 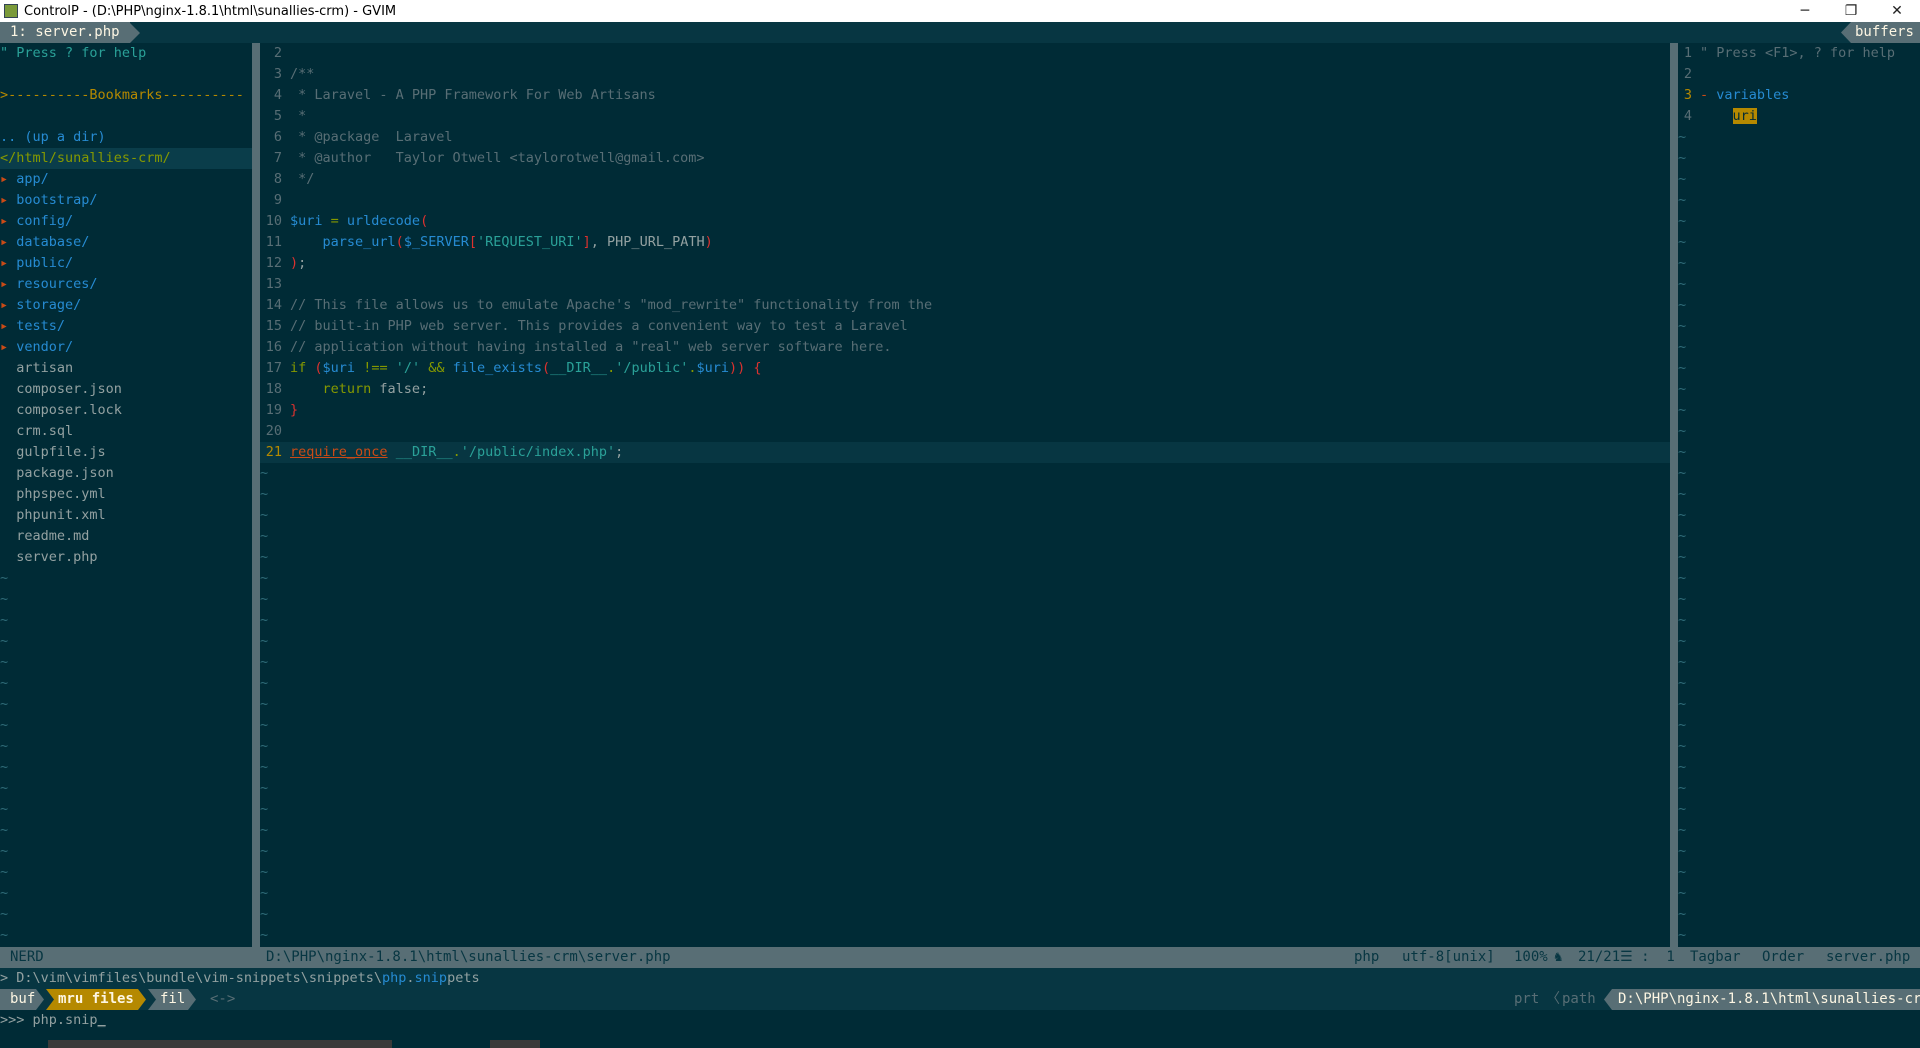 What do you see at coordinates (122, 95) in the screenshot?
I see `nerdtree-bookmarks-header: >----------Bookmarks----------` at bounding box center [122, 95].